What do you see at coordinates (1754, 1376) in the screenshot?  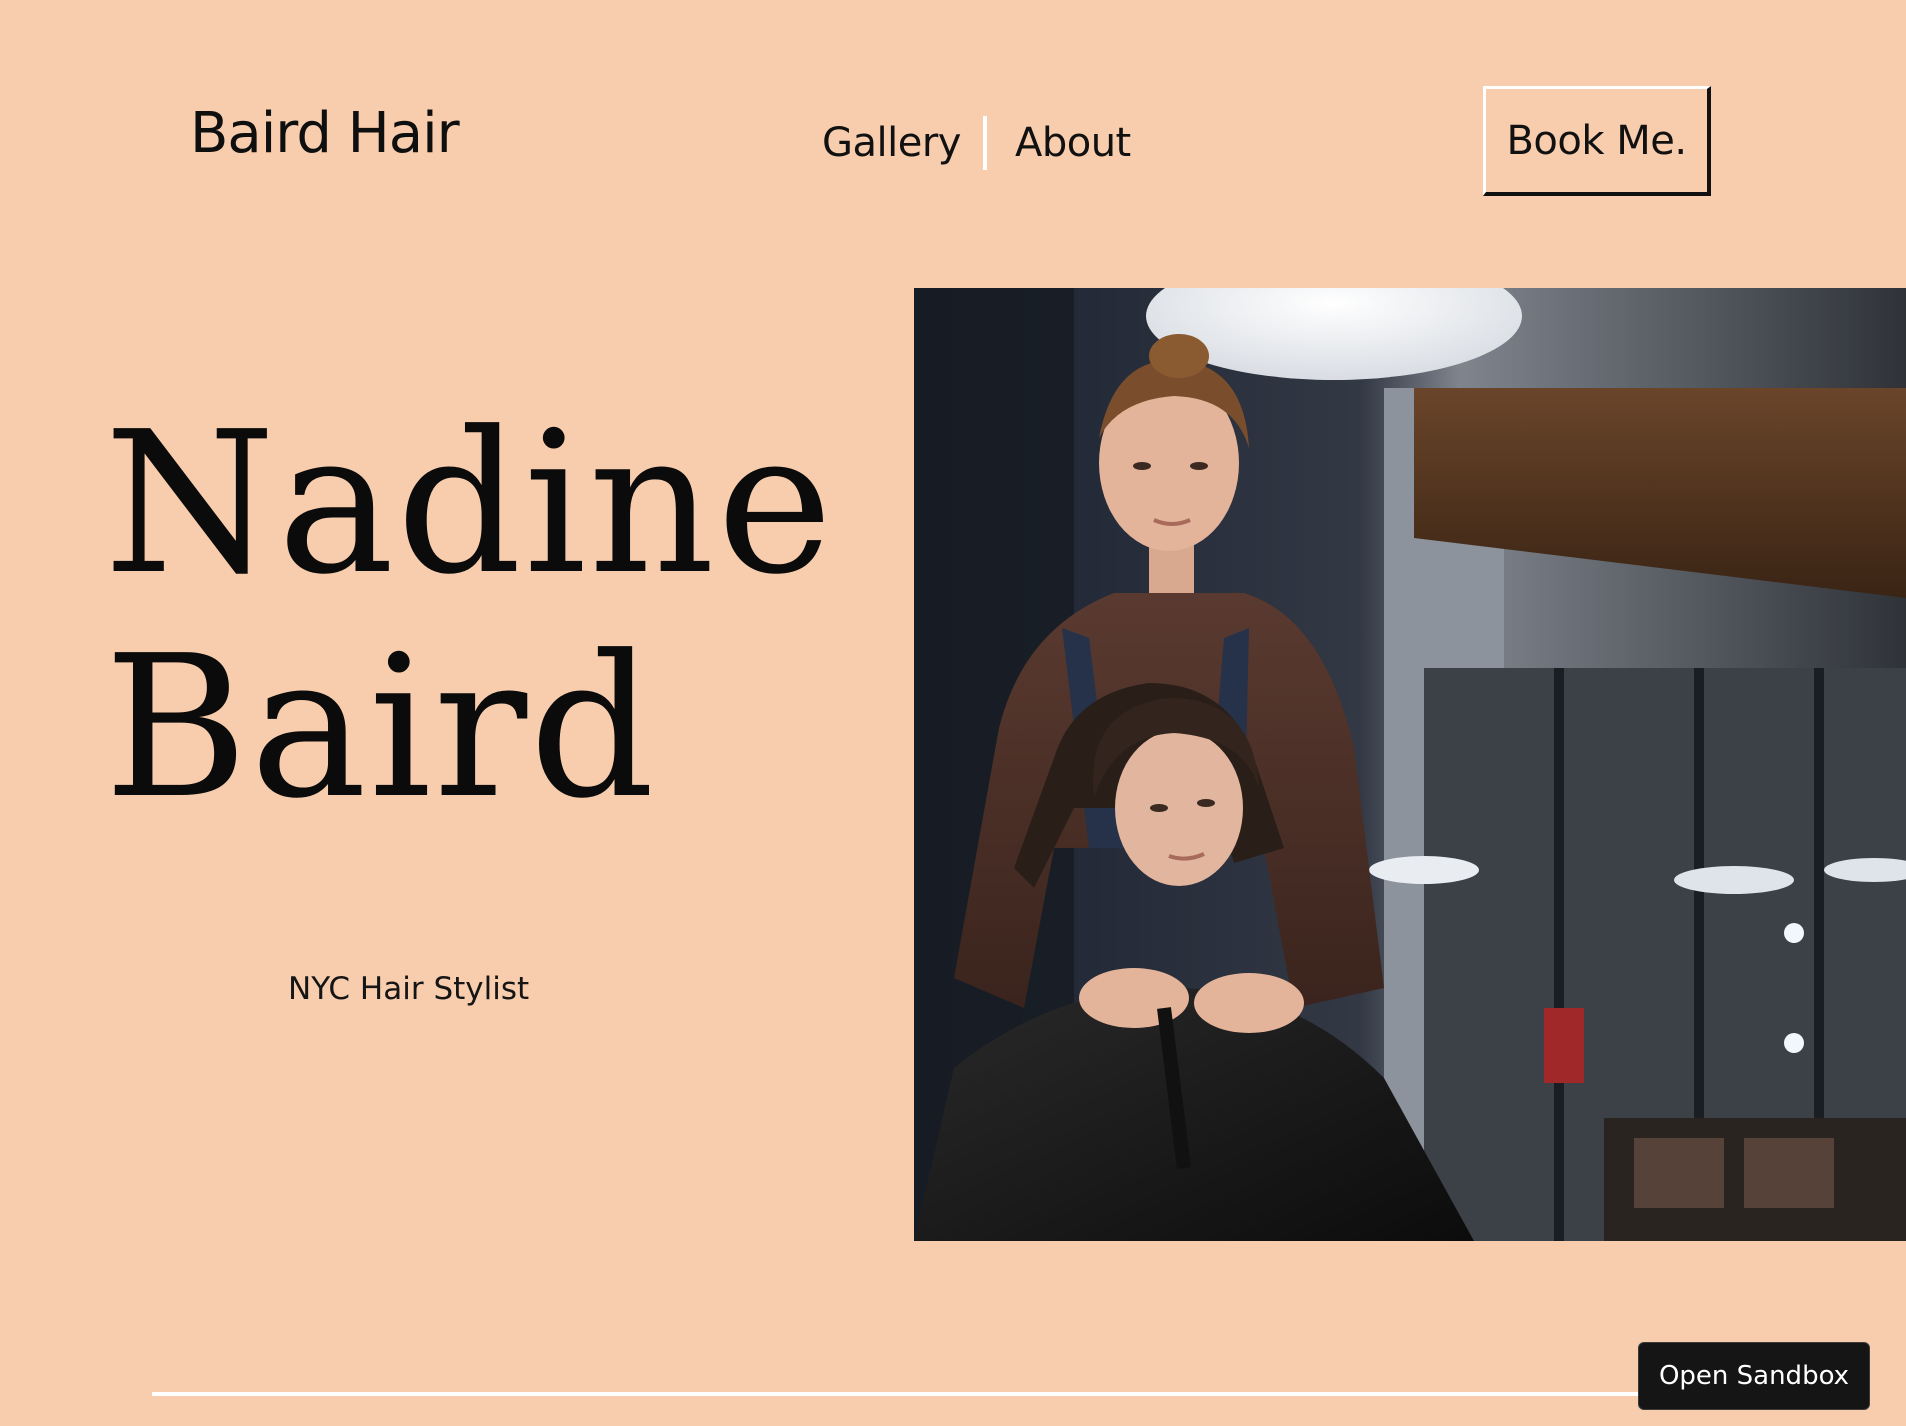 I see `open-sandbox-button: Open Sandbox` at bounding box center [1754, 1376].